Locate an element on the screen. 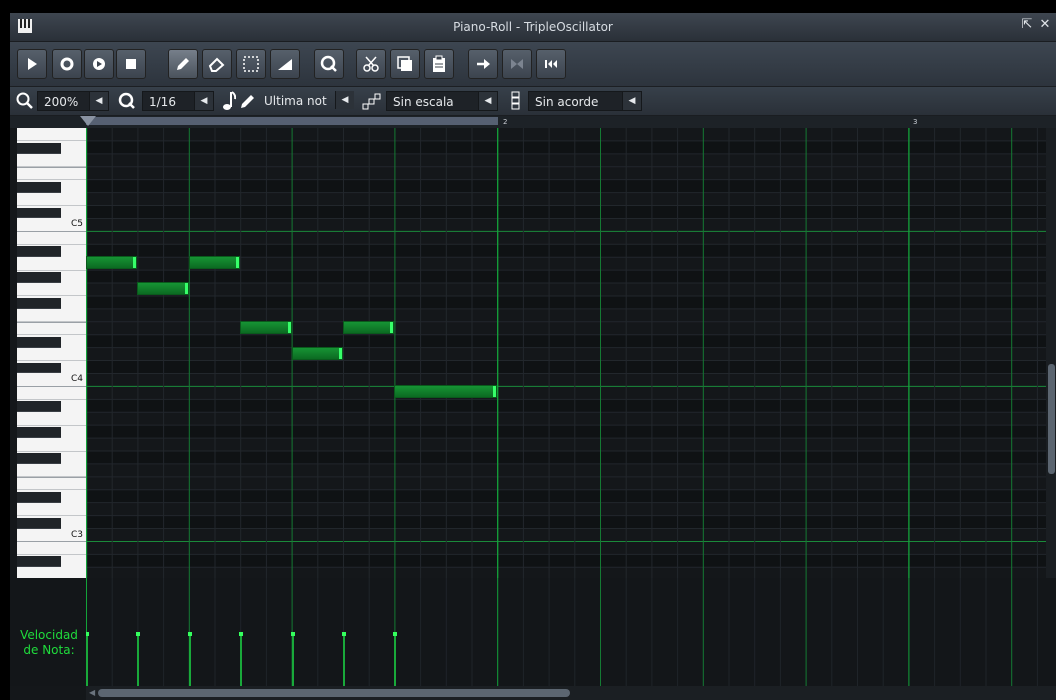 The width and height of the screenshot is (1056, 700). note-length-select: Ultima not ◀ is located at coordinates (306, 101).